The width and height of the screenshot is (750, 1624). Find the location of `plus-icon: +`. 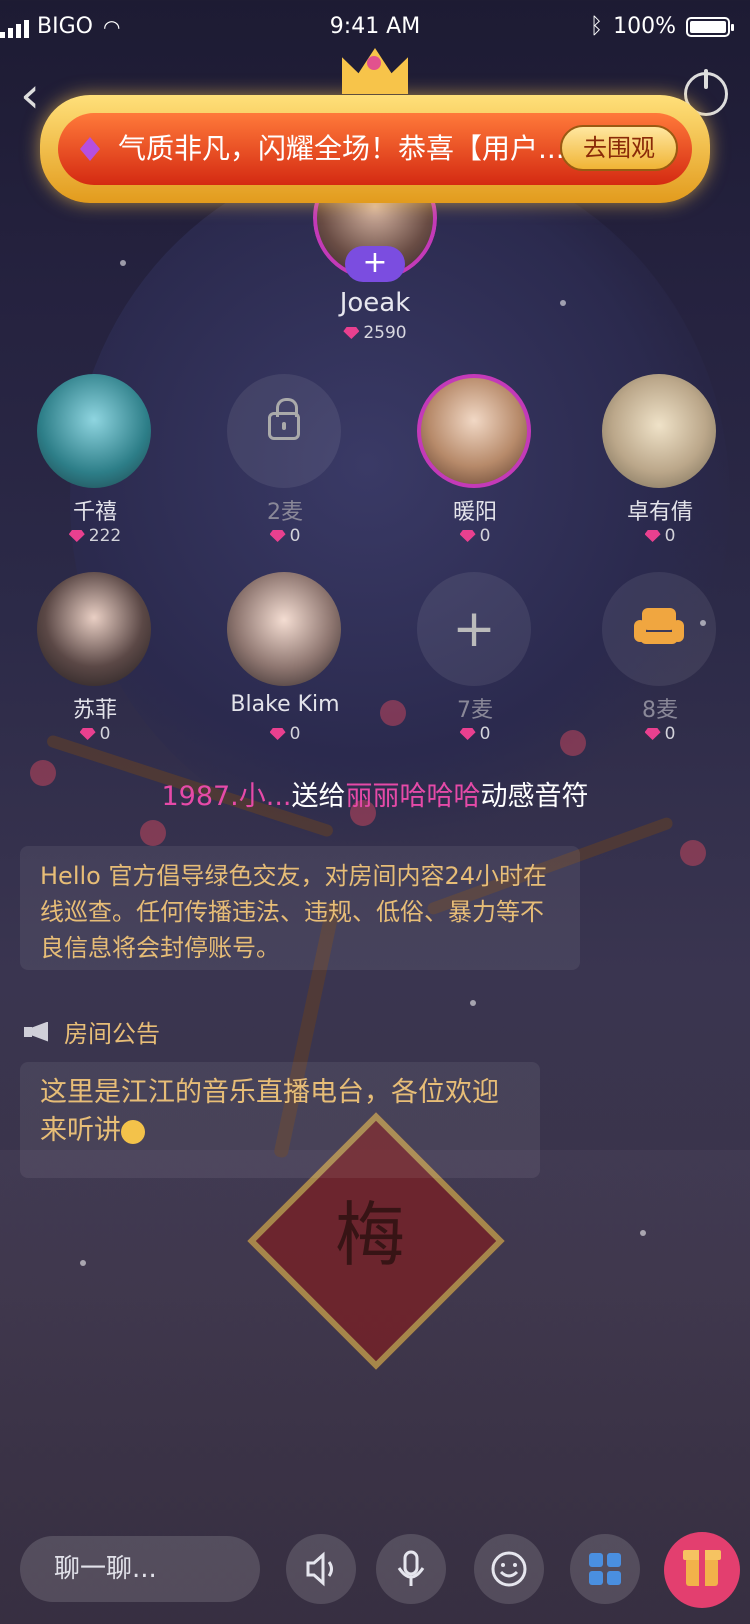

plus-icon: + is located at coordinates (474, 629).